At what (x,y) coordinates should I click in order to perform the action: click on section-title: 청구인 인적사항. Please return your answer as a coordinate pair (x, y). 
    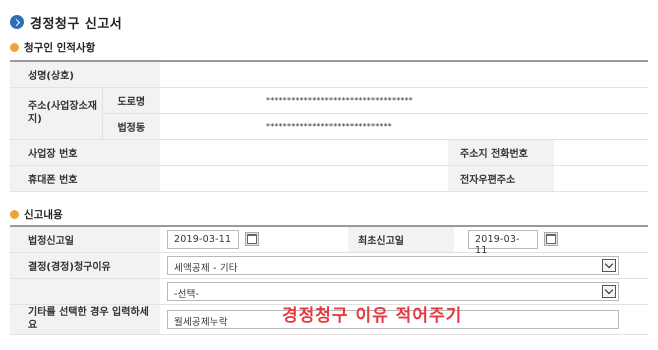
    Looking at the image, I should click on (60, 47).